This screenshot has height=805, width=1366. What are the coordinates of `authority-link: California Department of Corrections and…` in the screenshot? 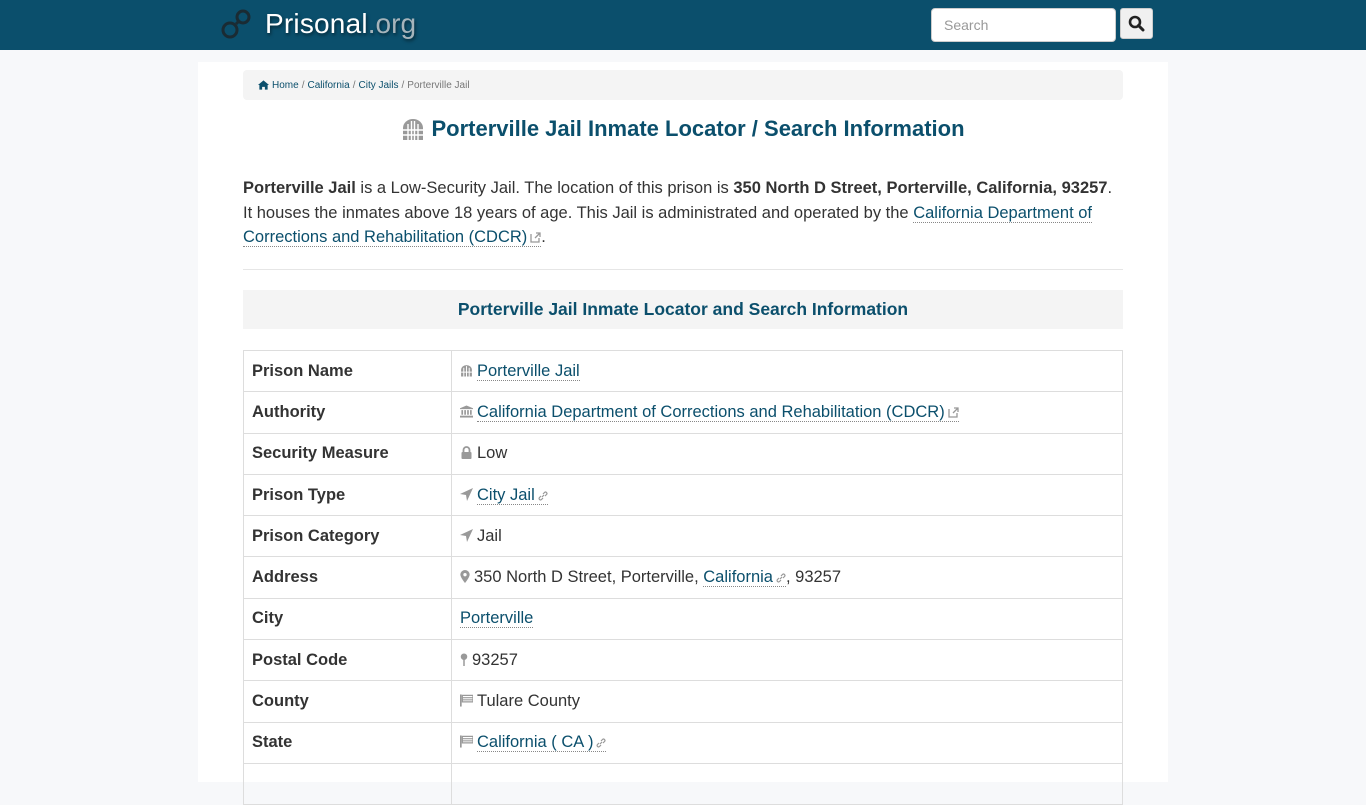 It's located at (718, 412).